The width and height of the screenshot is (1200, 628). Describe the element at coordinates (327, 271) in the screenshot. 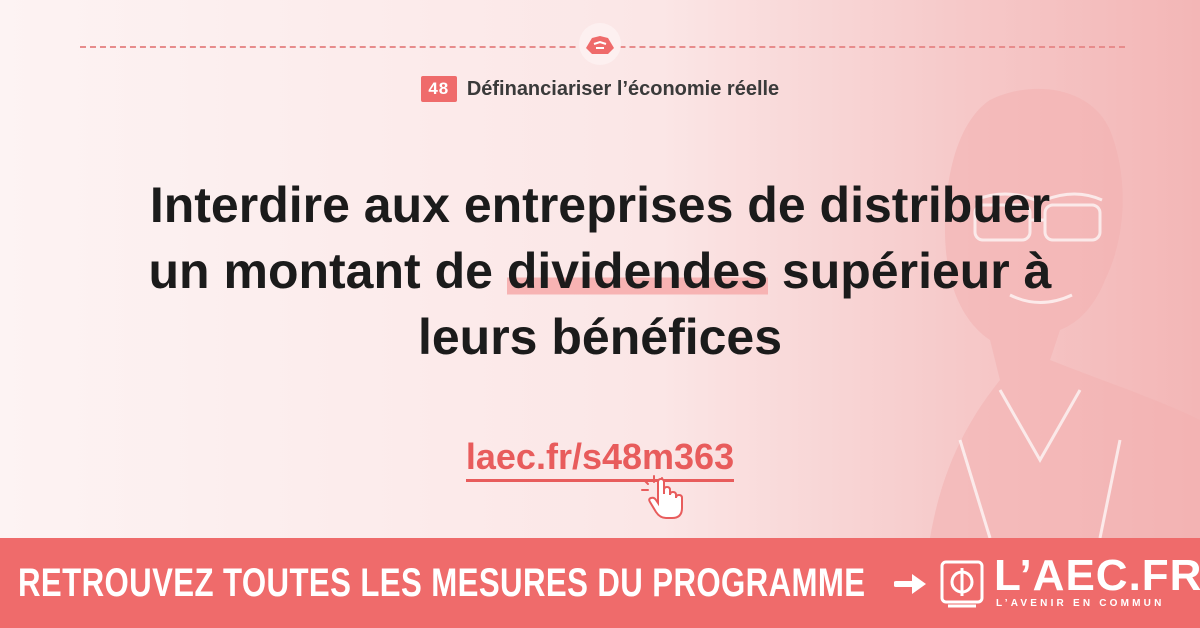

I see `headline-line-2-before: un montant de` at that location.